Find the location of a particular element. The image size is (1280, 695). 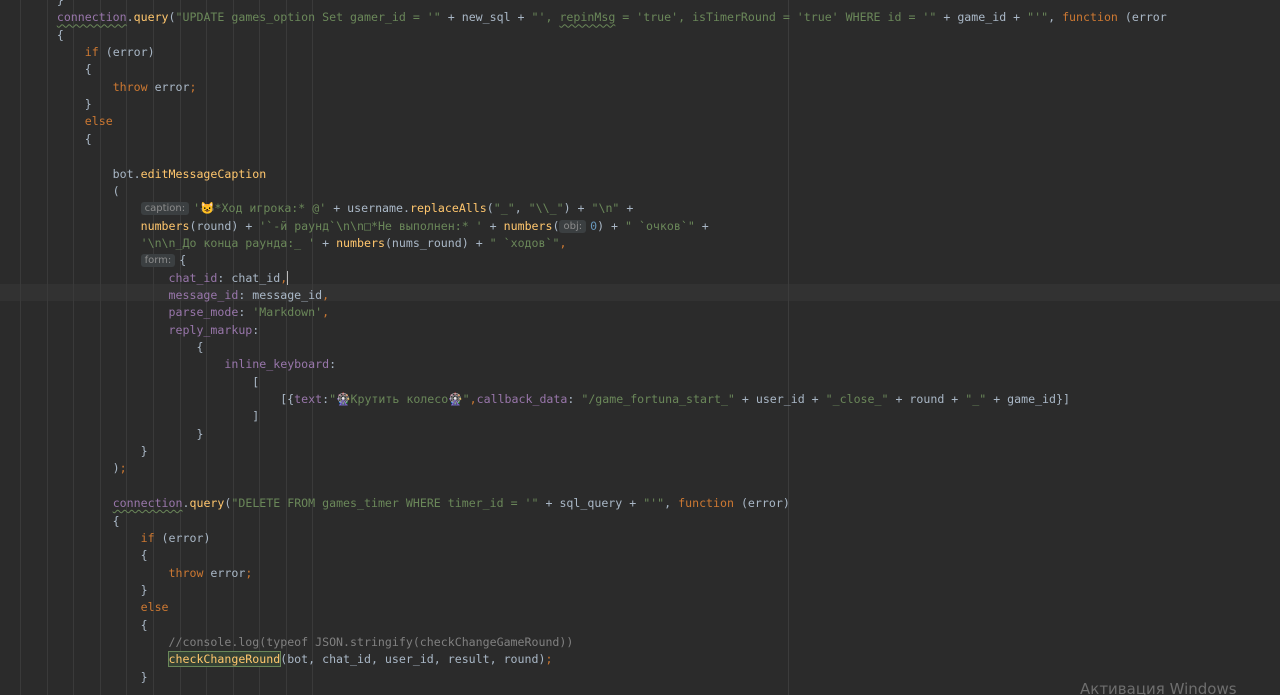

code-token: editMessageCaption is located at coordinates (203, 173).